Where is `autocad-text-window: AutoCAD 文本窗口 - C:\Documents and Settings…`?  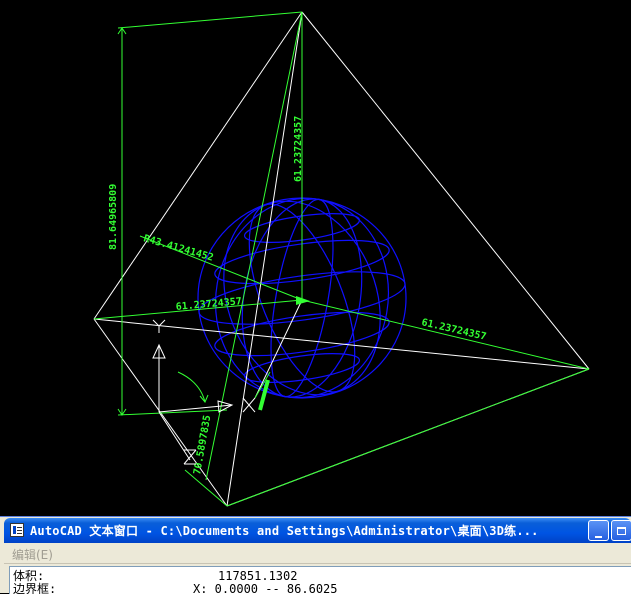 autocad-text-window: AutoCAD 文本窗口 - C:\Documents and Settings… is located at coordinates (315, 555).